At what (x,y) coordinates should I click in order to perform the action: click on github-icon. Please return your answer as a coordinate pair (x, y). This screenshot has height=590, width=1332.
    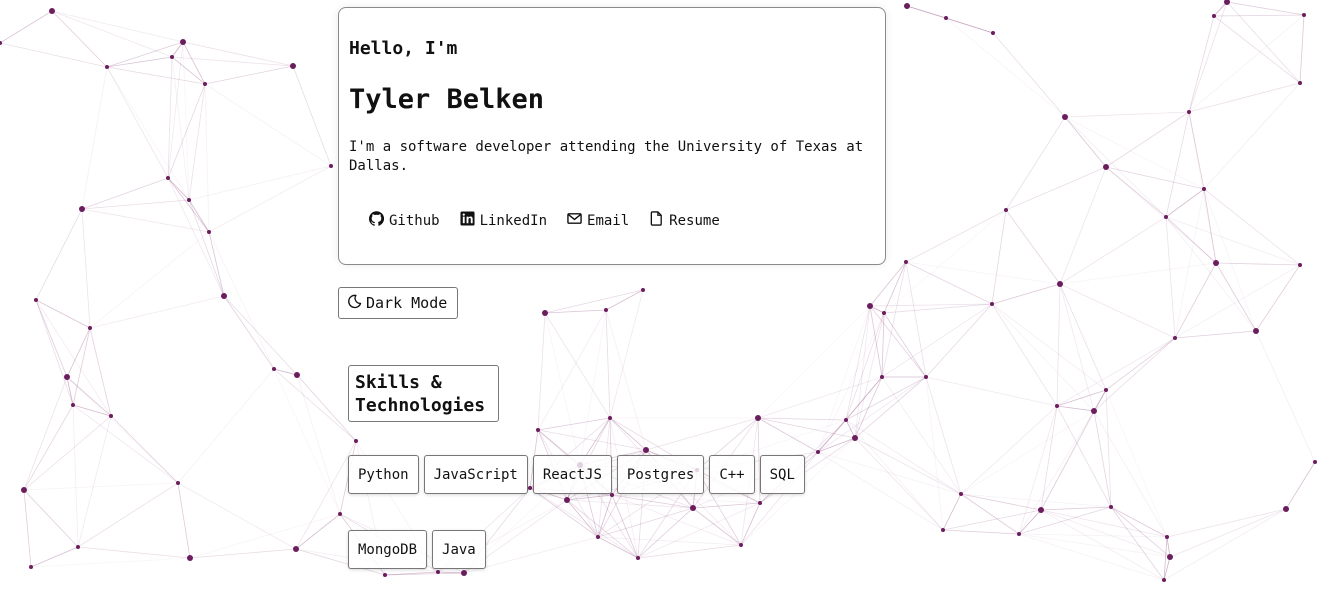
    Looking at the image, I should click on (377, 220).